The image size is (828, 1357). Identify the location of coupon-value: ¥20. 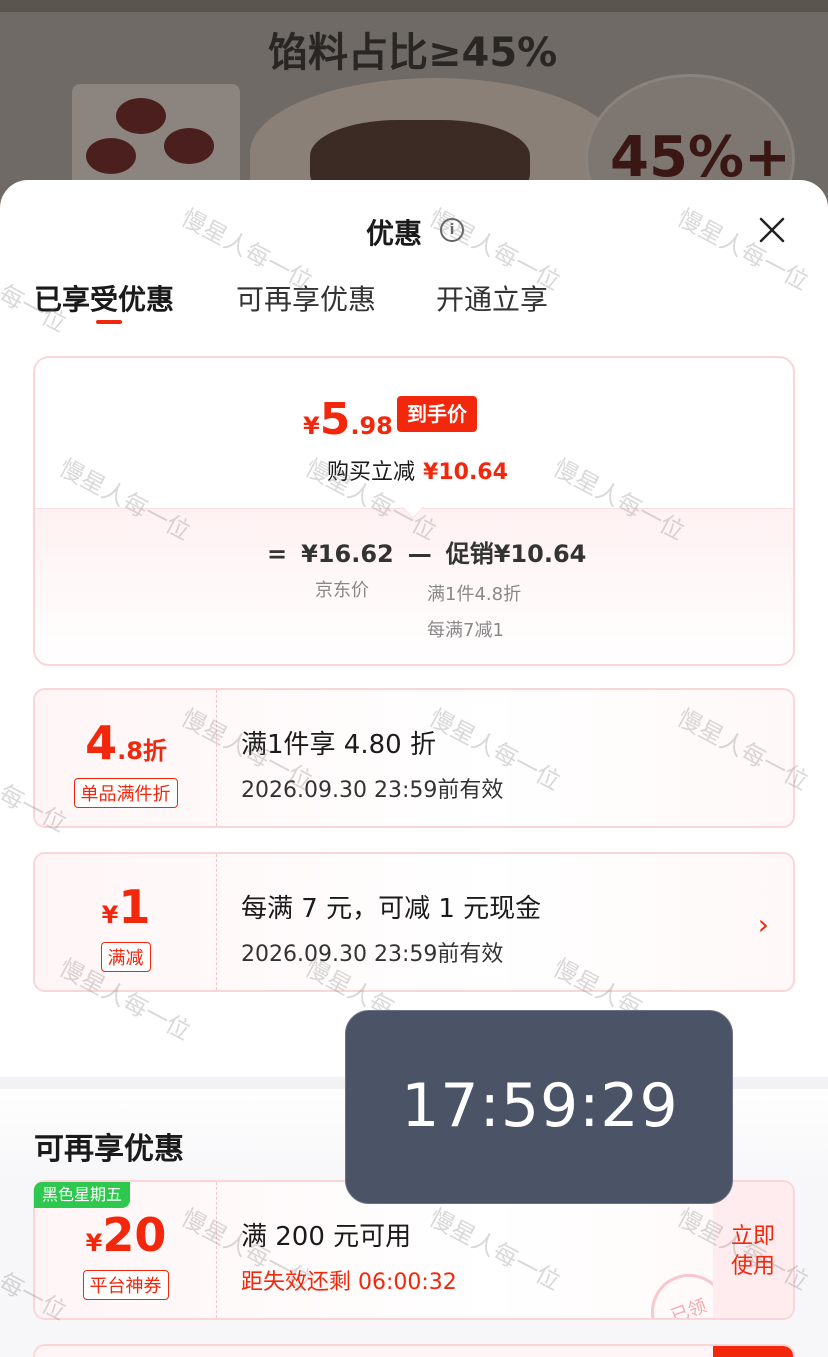
(126, 1235).